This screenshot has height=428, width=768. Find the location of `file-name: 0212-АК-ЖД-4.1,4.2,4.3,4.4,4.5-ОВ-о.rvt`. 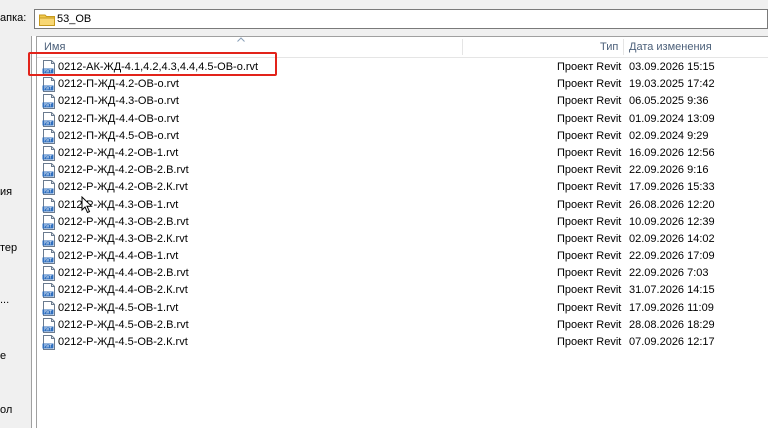

file-name: 0212-АК-ЖД-4.1,4.2,4.3,4.4,4.5-ОВ-о.rvt is located at coordinates (158, 67).